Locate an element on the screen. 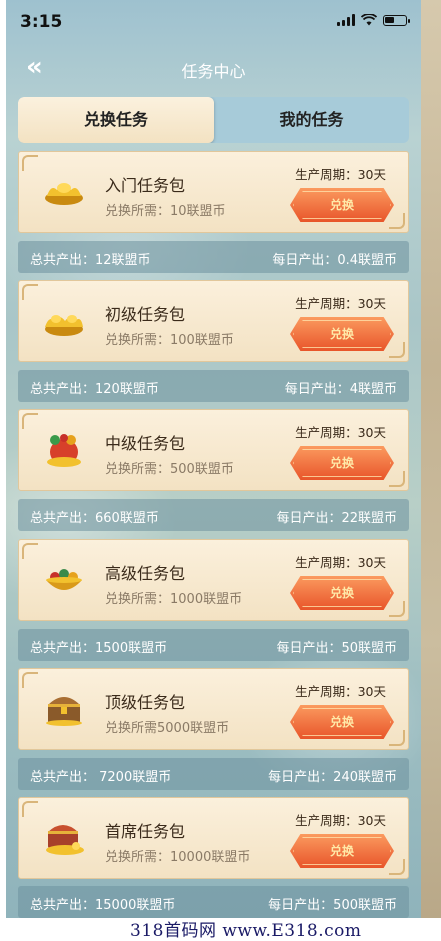 The height and width of the screenshot is (941, 441). card-name: 高级任务包 is located at coordinates (145, 573).